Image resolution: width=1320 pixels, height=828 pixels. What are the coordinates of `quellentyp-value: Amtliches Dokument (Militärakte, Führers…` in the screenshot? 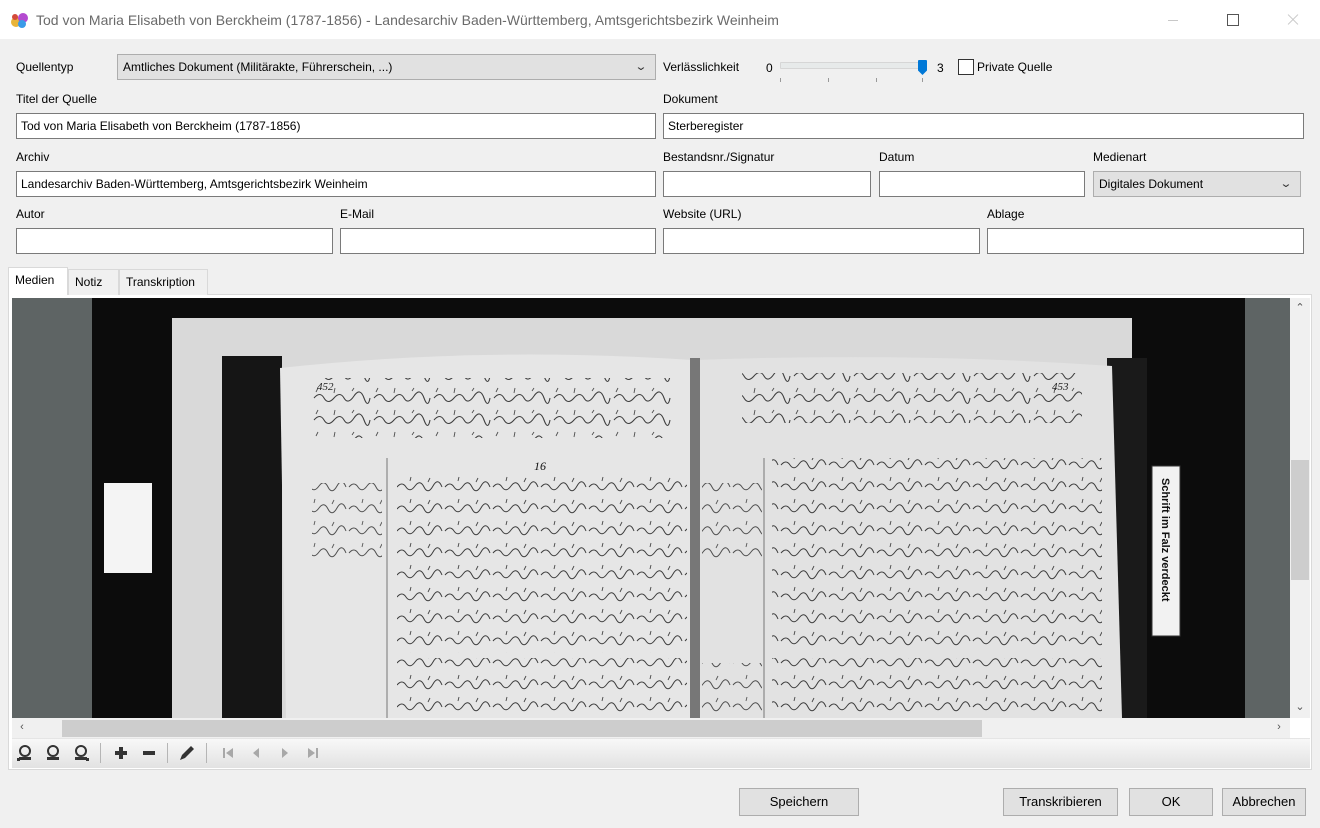 It's located at (258, 67).